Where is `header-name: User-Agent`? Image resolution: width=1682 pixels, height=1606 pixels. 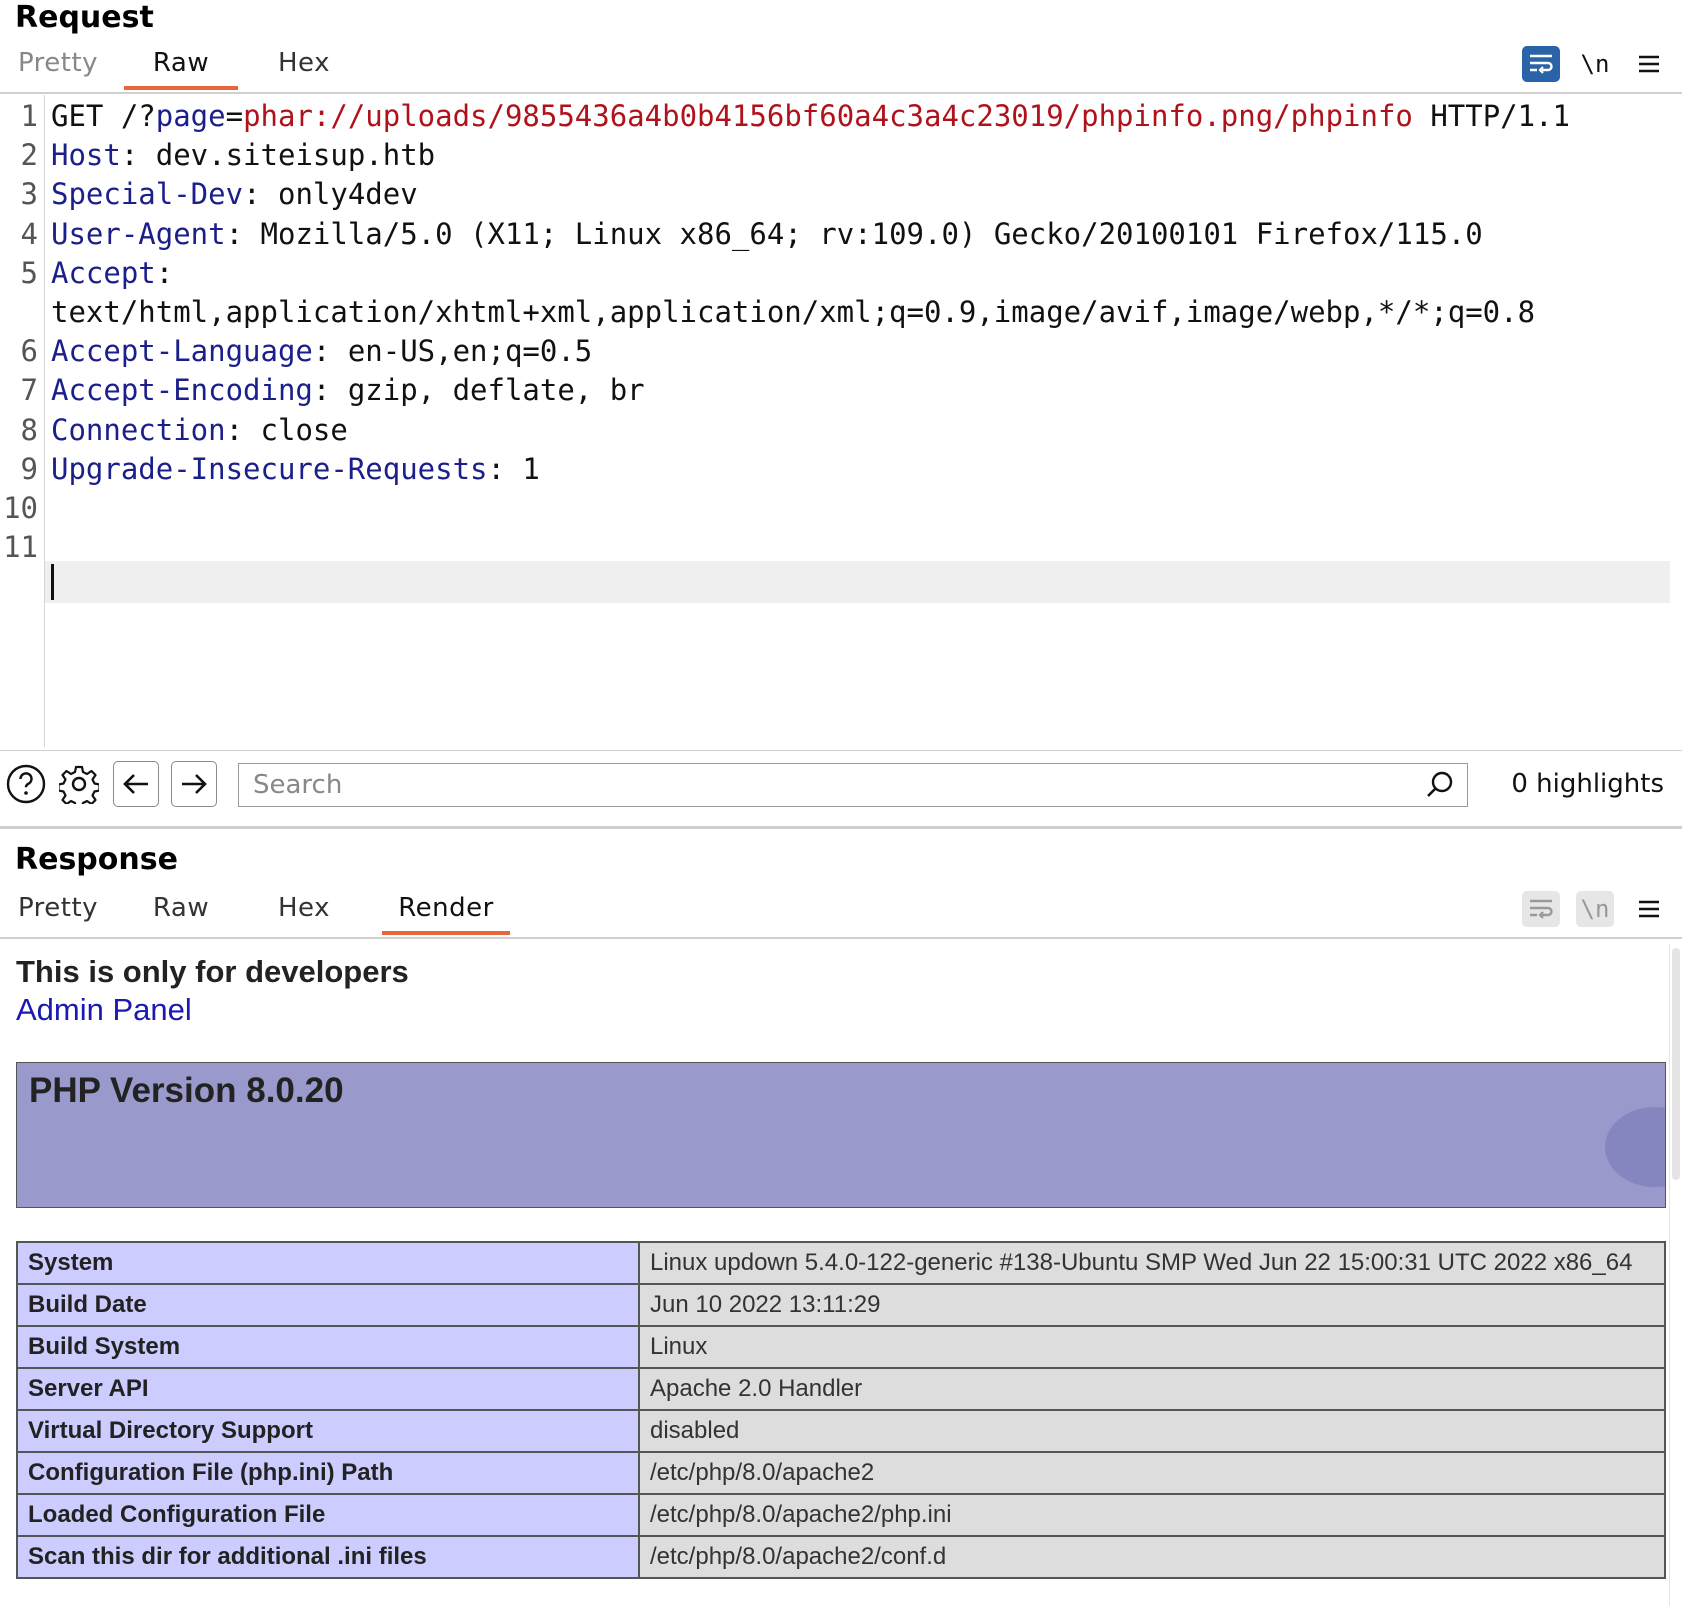
header-name: User-Agent is located at coordinates (138, 233).